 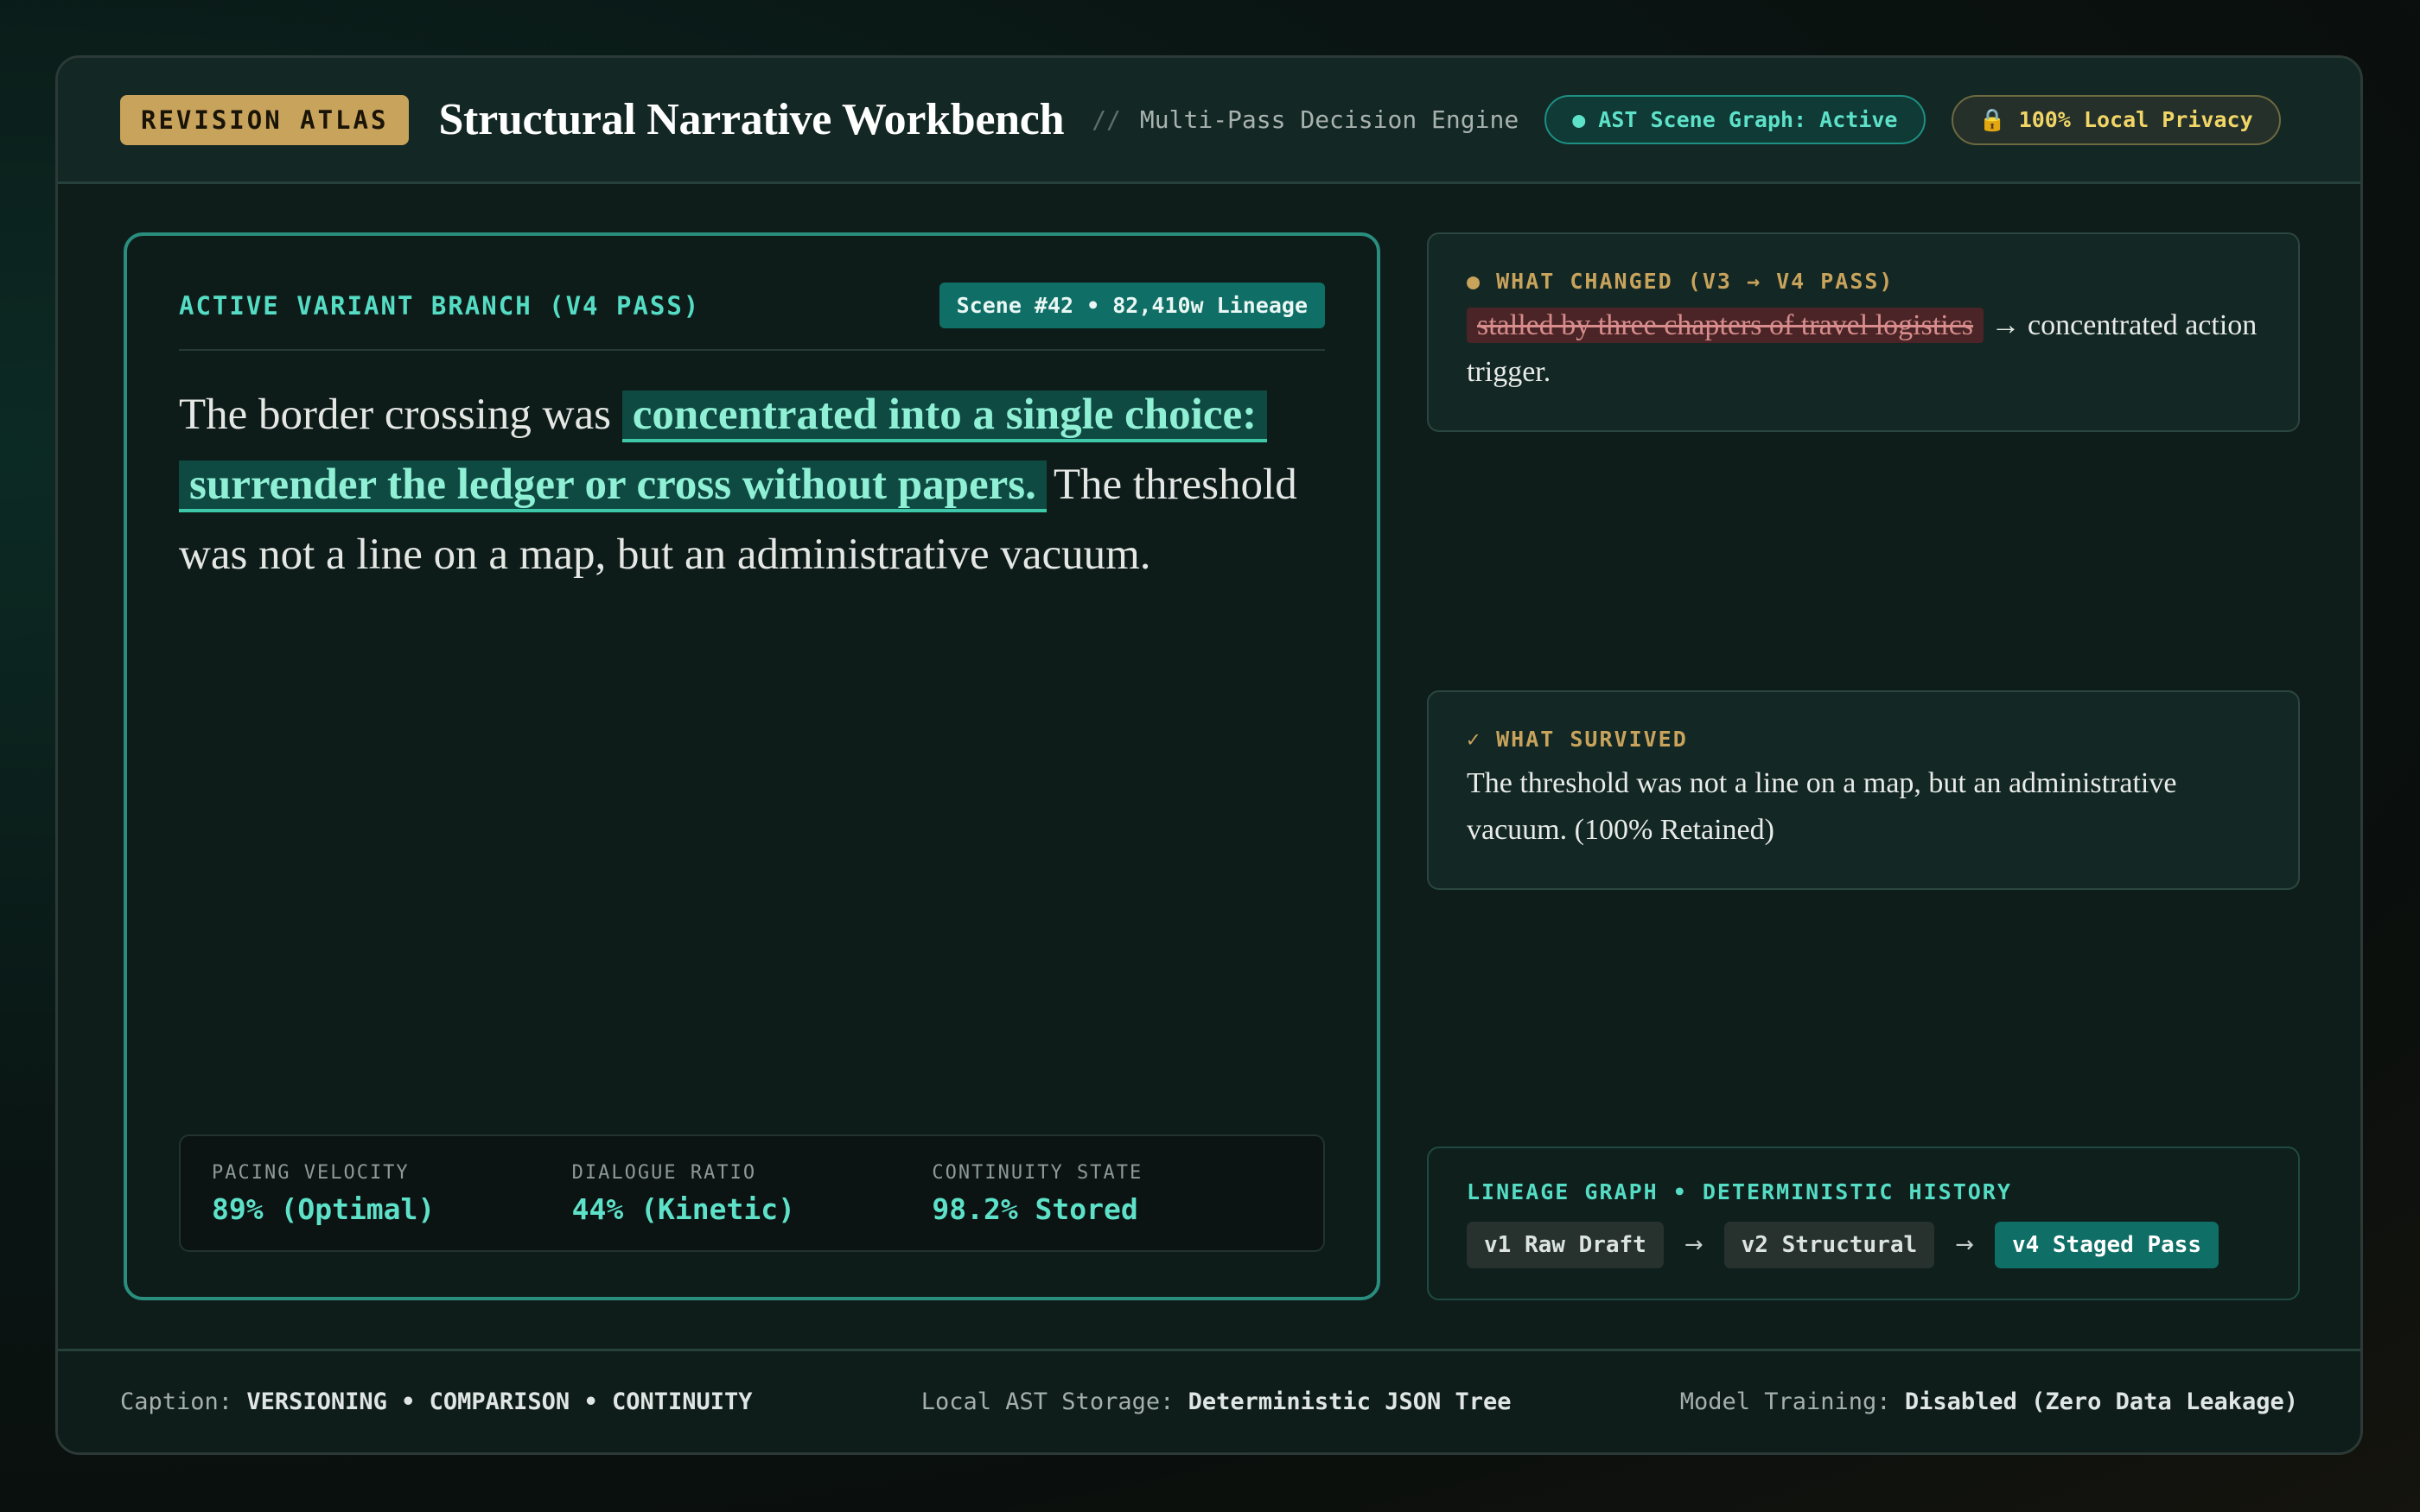 What do you see at coordinates (751, 119) in the screenshot?
I see `app-title: Structural Narrative Workbench` at bounding box center [751, 119].